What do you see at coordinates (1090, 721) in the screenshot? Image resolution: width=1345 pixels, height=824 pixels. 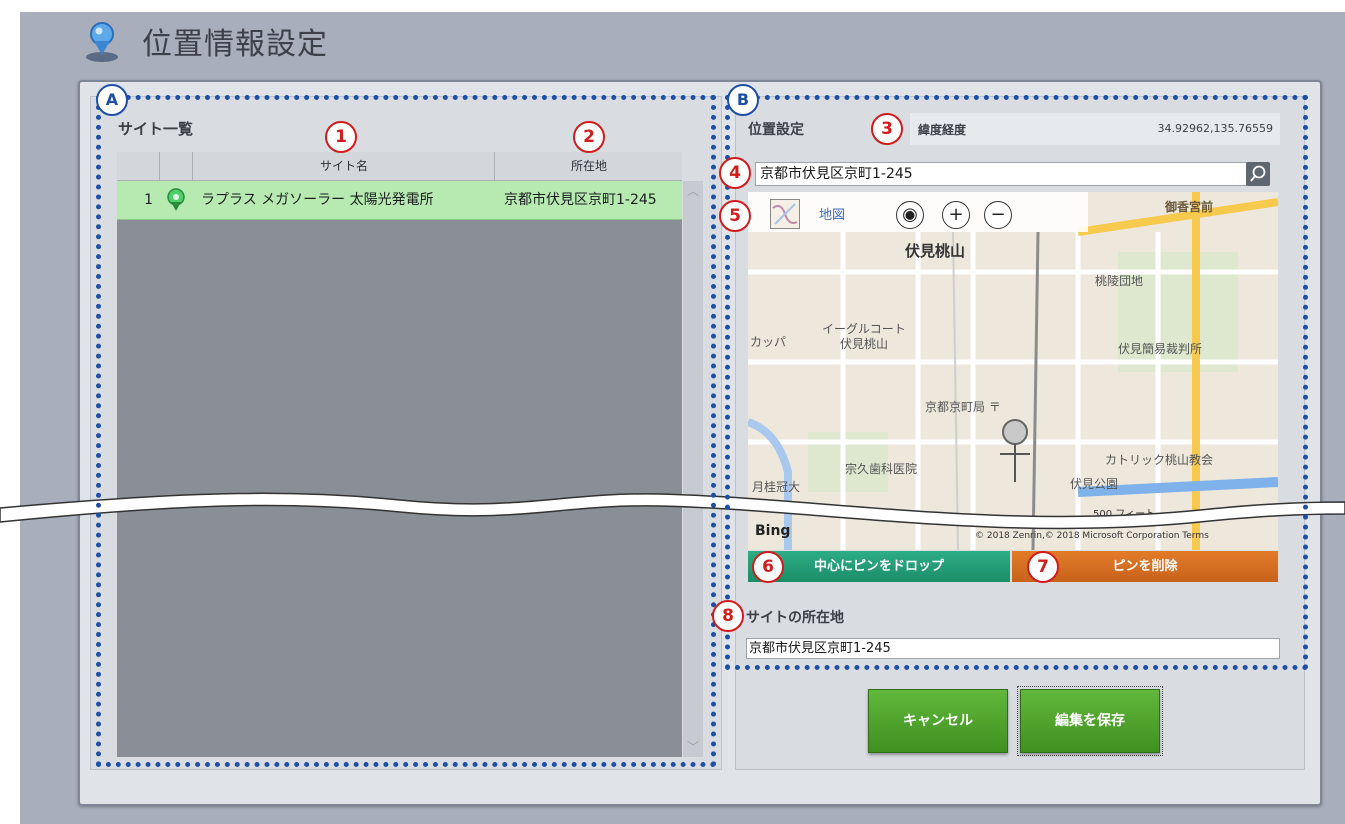 I see `save-button: 編集を保存` at bounding box center [1090, 721].